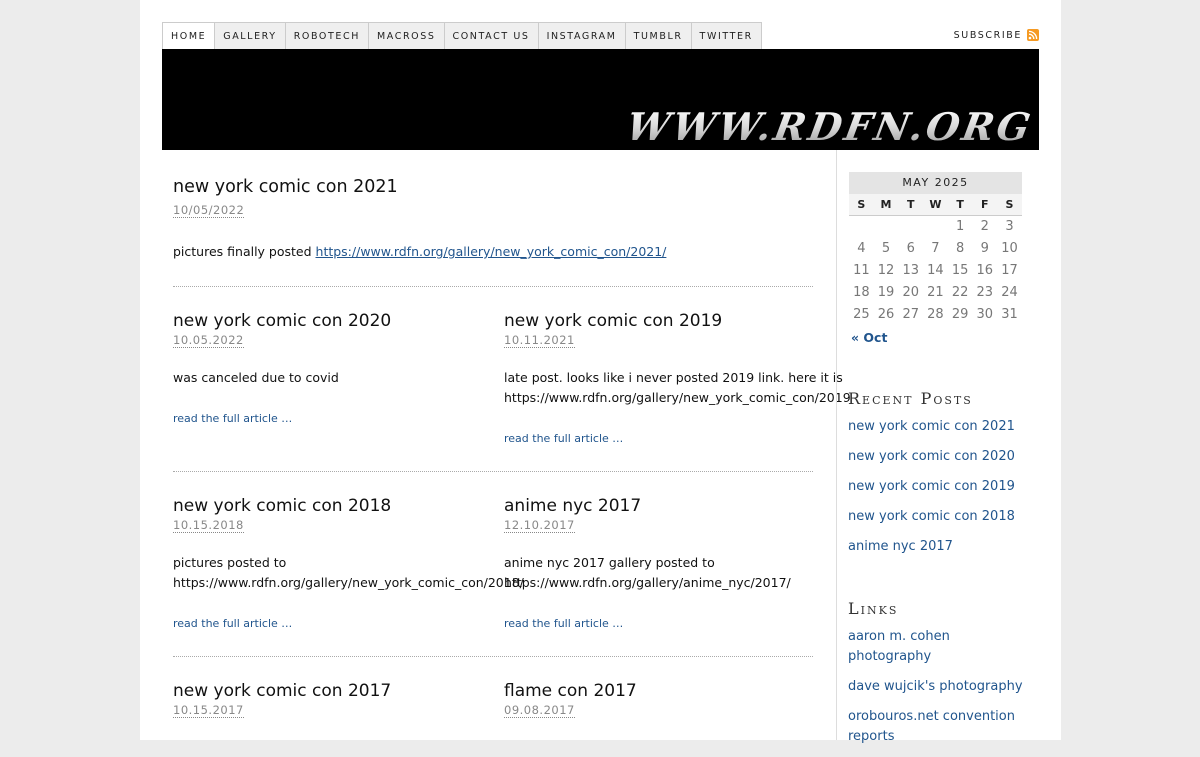  I want to click on post-title: new york comic con 2017, so click(282, 691).